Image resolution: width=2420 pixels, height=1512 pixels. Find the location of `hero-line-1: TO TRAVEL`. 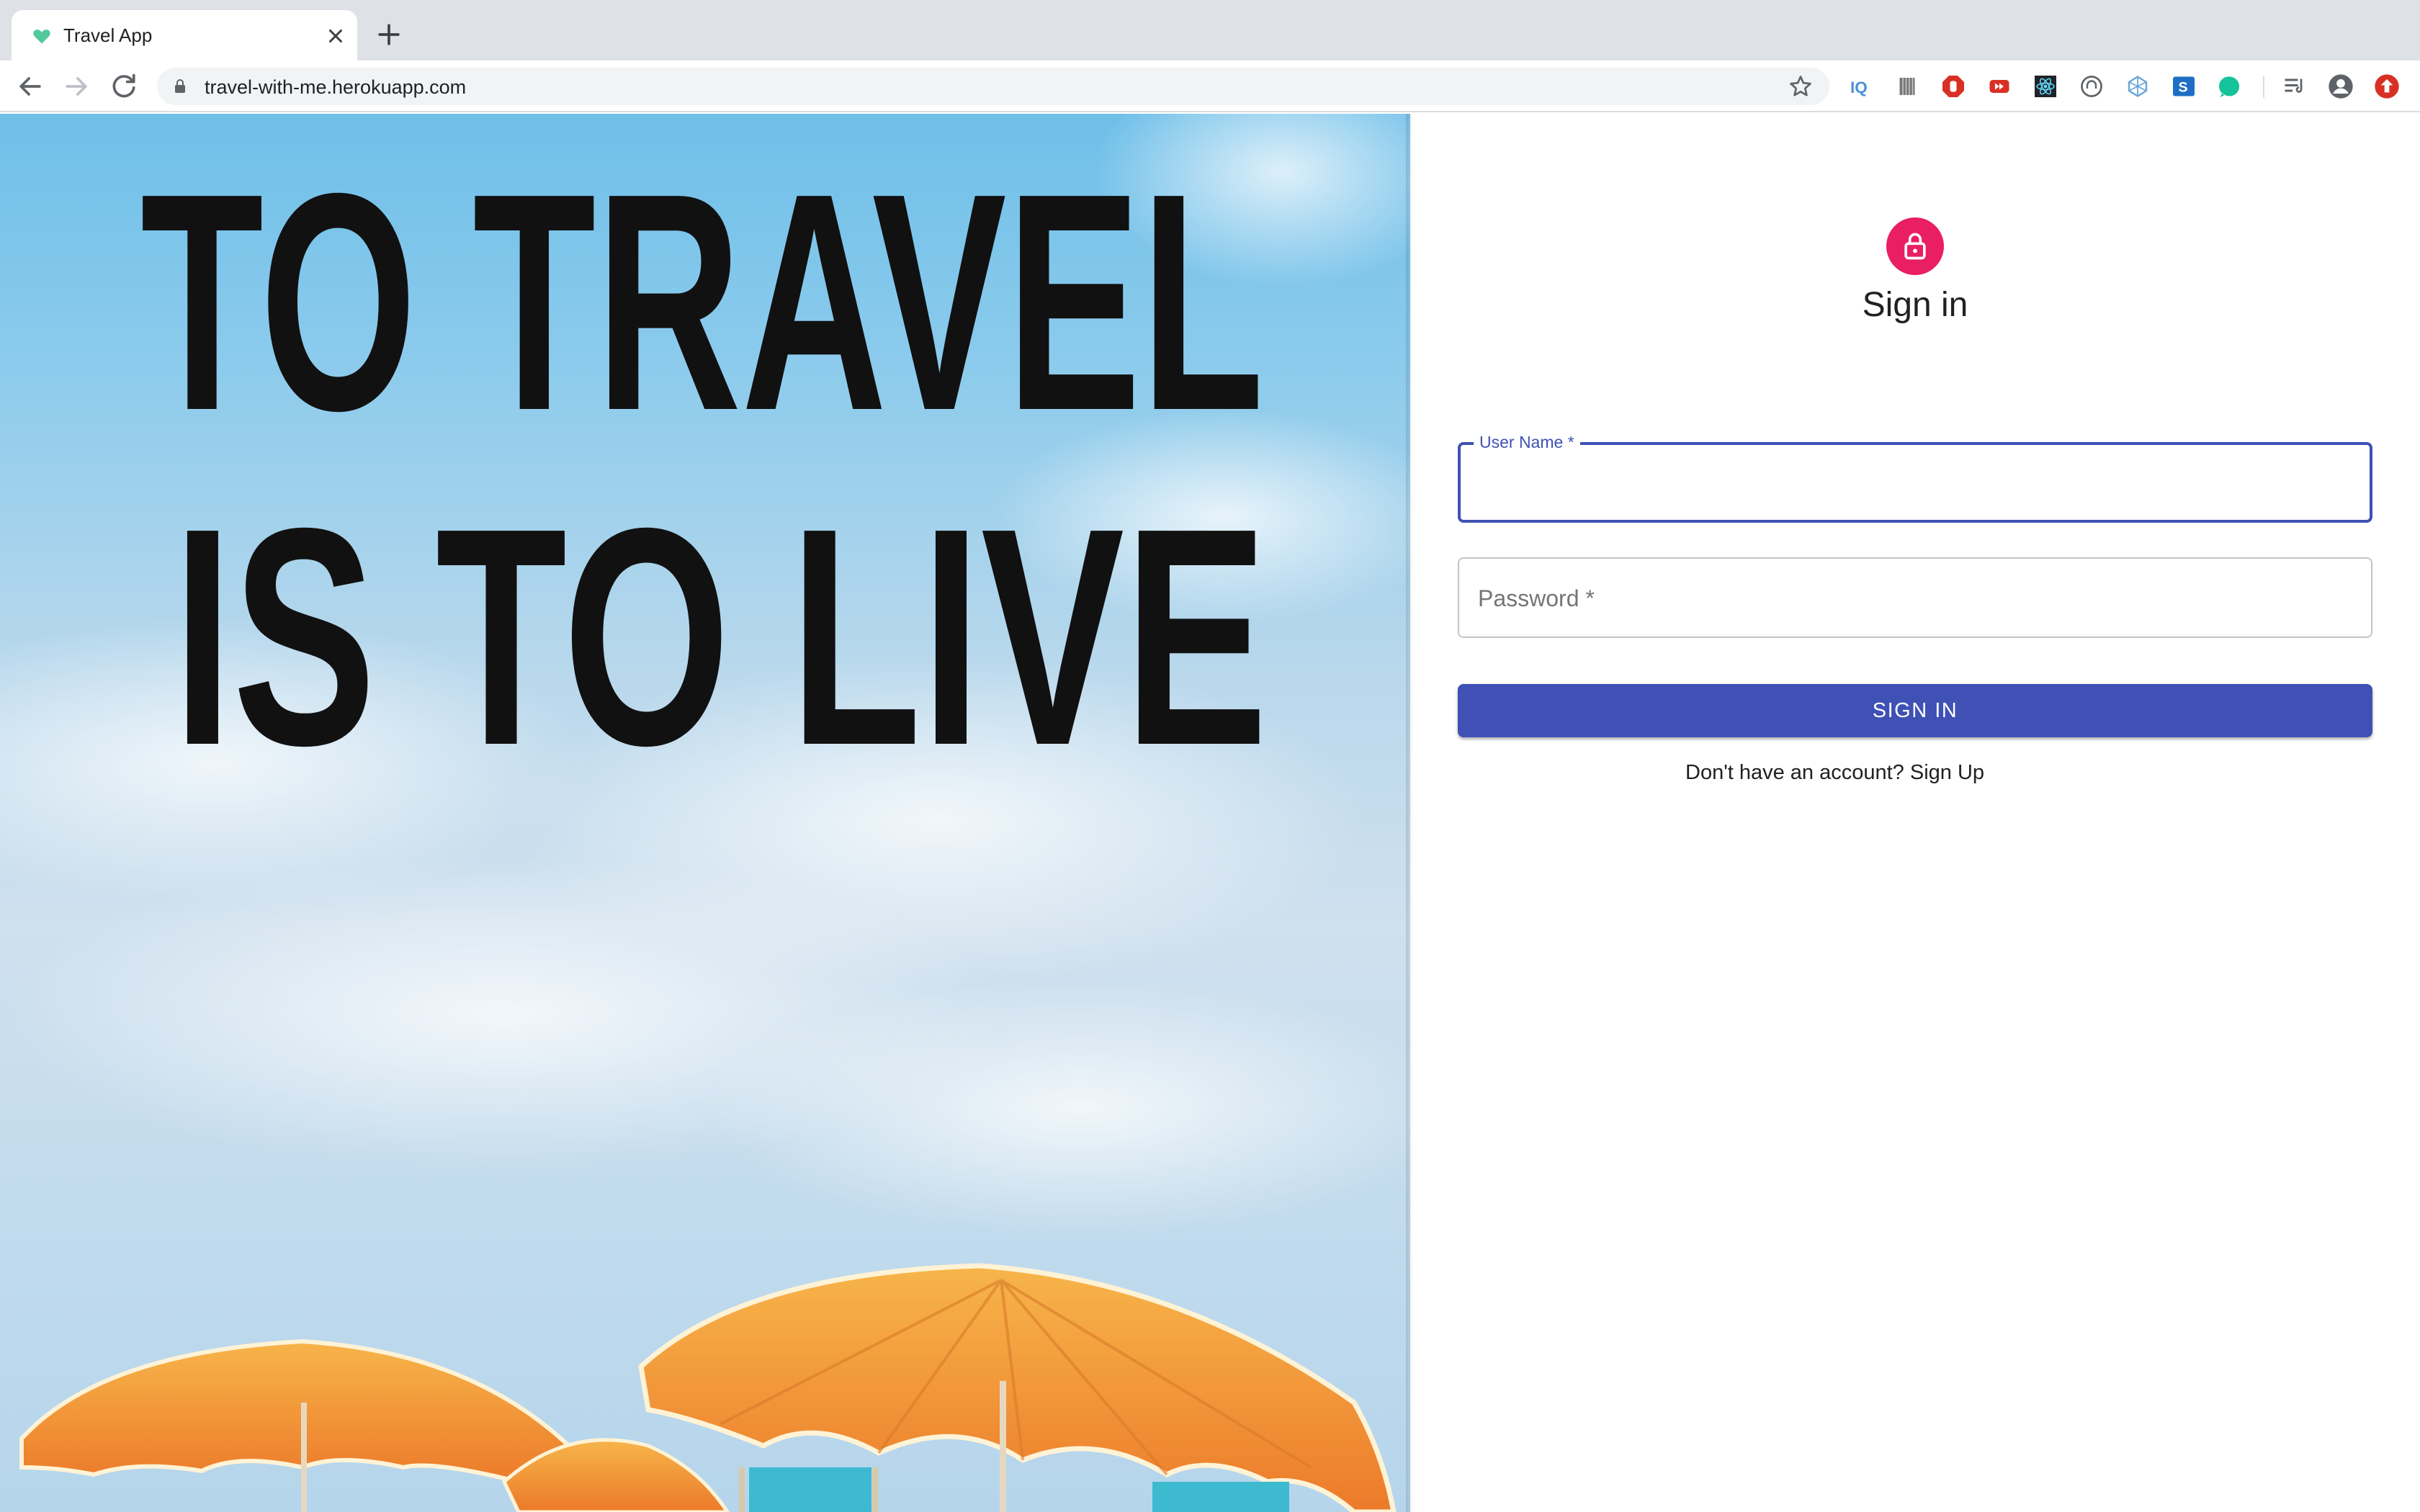

hero-line-1: TO TRAVEL is located at coordinates (702, 302).